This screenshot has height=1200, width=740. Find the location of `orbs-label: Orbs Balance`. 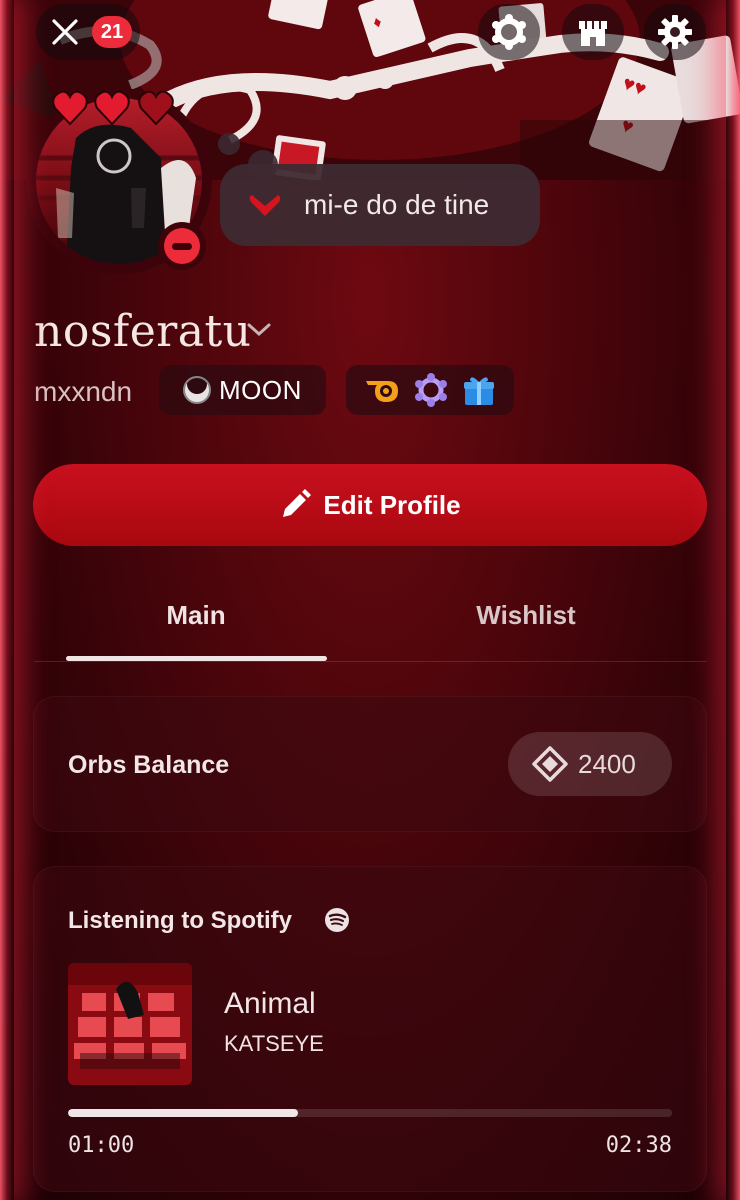

orbs-label: Orbs Balance is located at coordinates (149, 765).